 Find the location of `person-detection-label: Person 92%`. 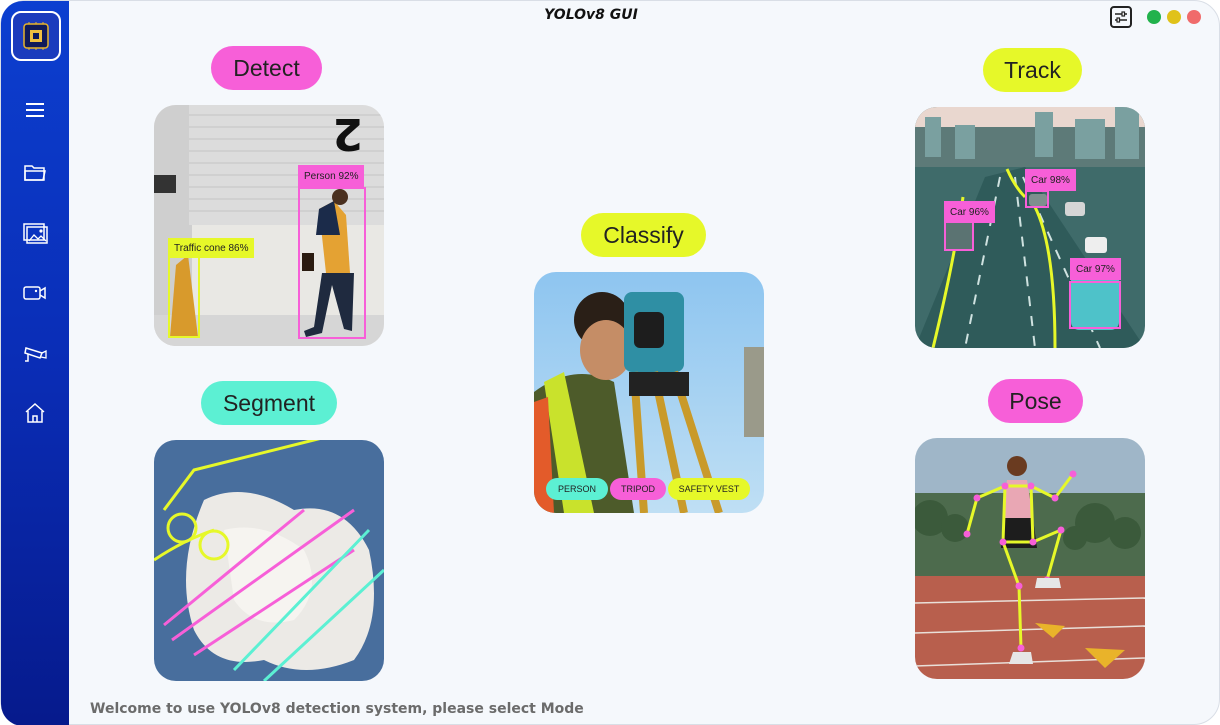

person-detection-label: Person 92% is located at coordinates (331, 176).